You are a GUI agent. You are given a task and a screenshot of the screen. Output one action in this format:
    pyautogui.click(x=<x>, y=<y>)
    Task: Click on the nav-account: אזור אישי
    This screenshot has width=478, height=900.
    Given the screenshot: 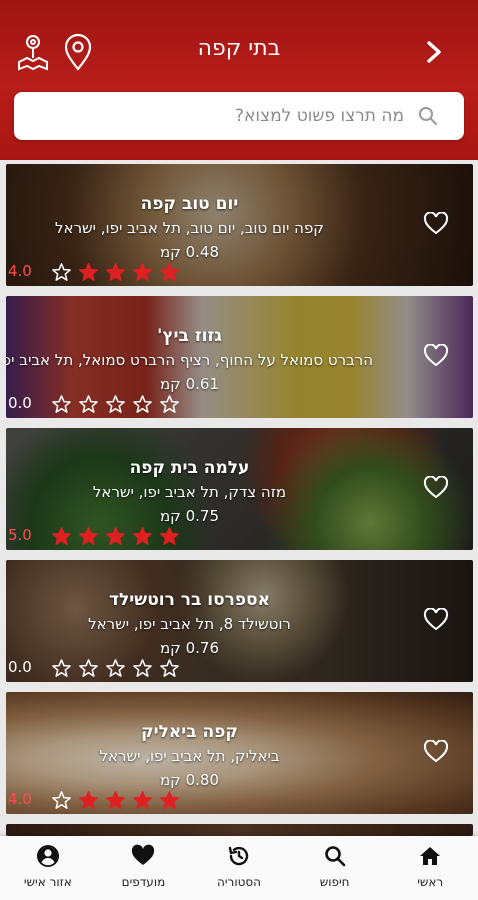 What is the action you would take?
    pyautogui.click(x=48, y=868)
    